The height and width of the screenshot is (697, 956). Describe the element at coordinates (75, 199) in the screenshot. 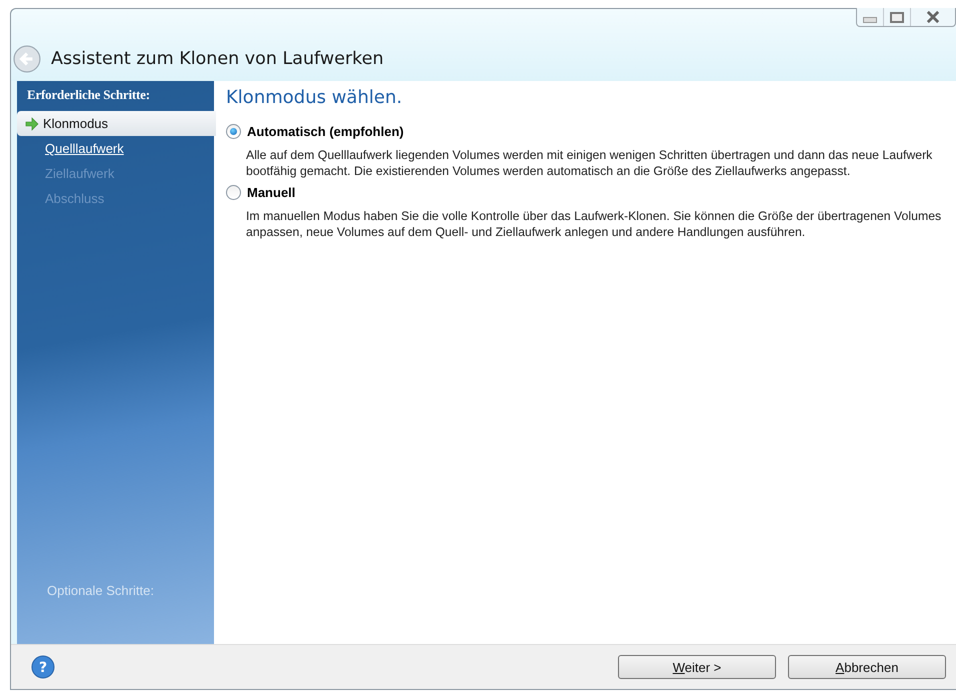

I see `step-item: Abschluss` at that location.